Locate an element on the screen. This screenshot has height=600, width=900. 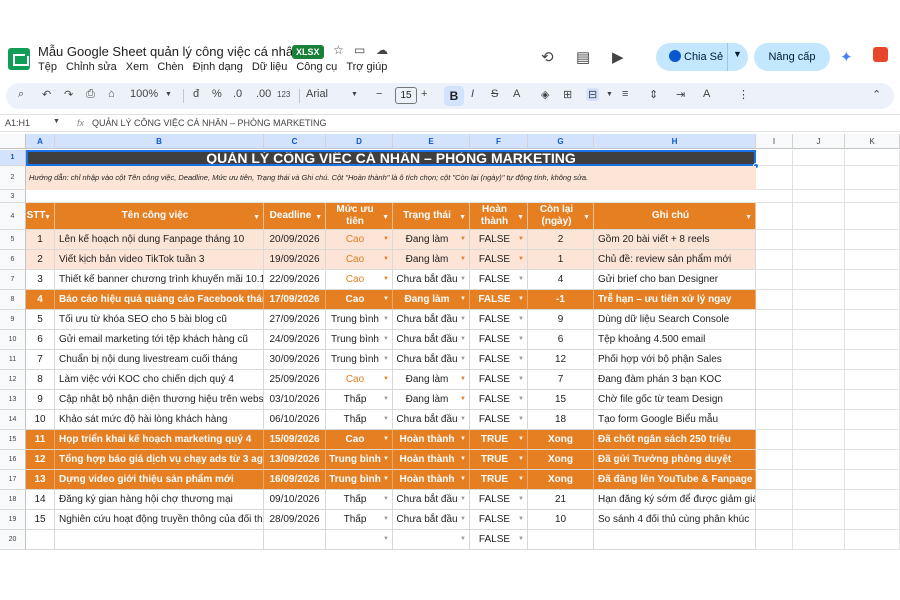
merge-dropdown-icon: ▼ is located at coordinates (609, 94).